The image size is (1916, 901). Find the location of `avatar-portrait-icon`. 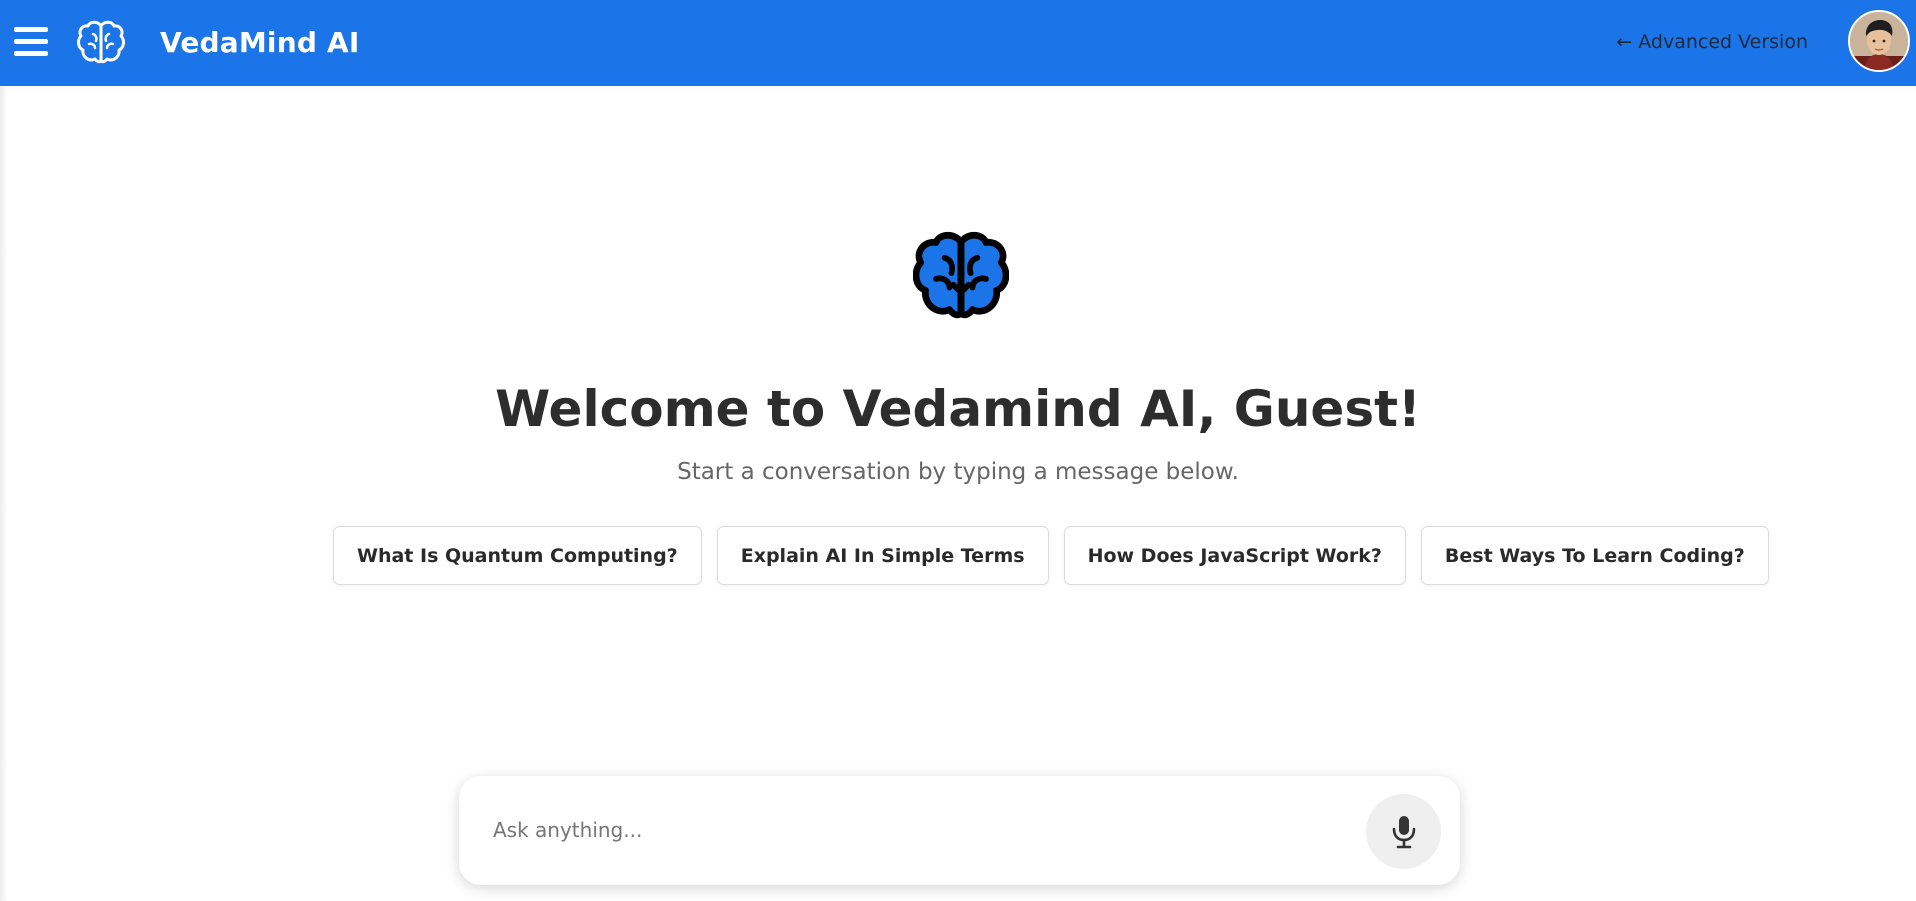

avatar-portrait-icon is located at coordinates (1879, 41).